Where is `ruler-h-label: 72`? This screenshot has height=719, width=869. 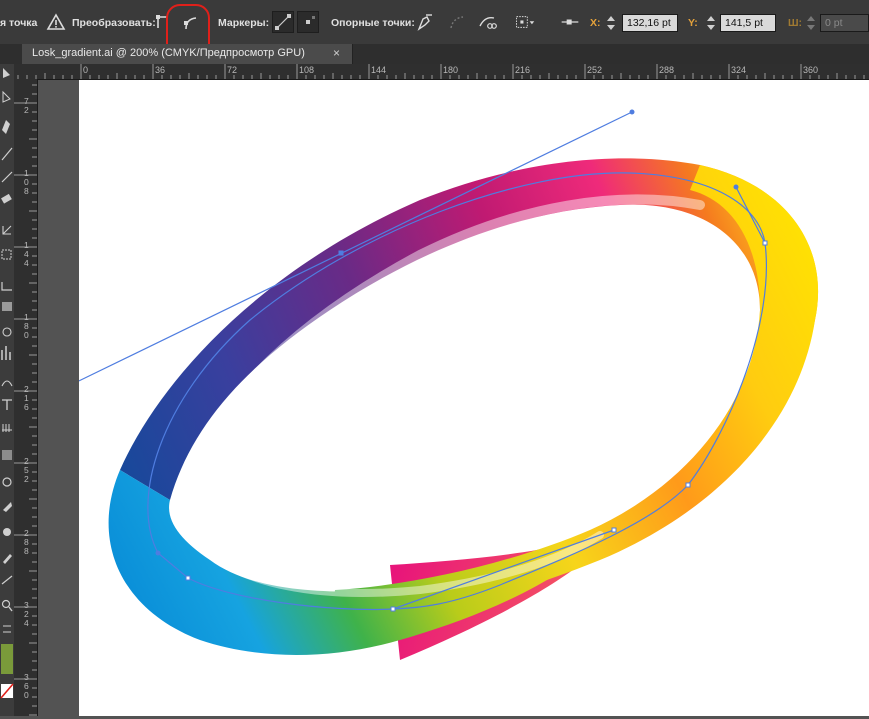 ruler-h-label: 72 is located at coordinates (232, 70).